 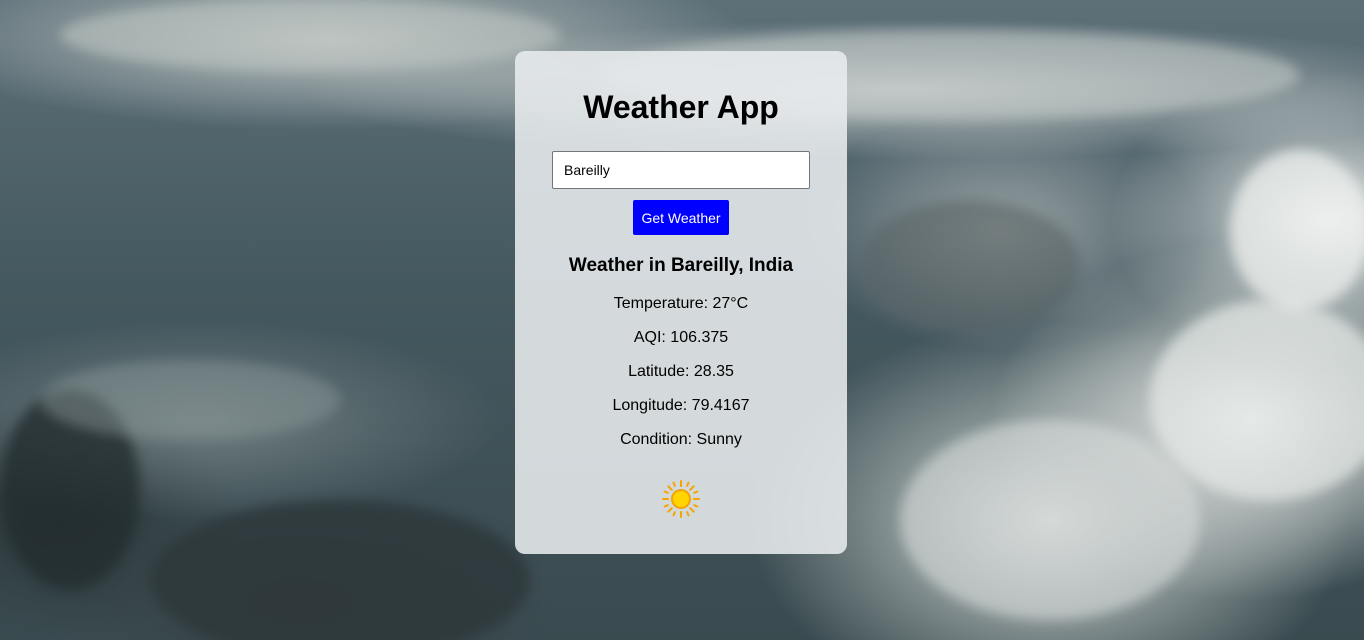 What do you see at coordinates (681, 439) in the screenshot?
I see `condition-text: Condition: Sunny` at bounding box center [681, 439].